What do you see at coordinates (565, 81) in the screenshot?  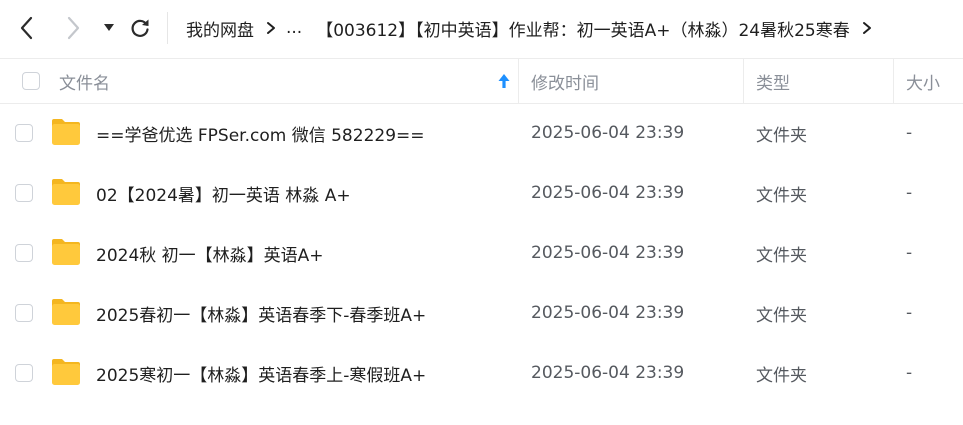 I see `header-modified: 修改时间` at bounding box center [565, 81].